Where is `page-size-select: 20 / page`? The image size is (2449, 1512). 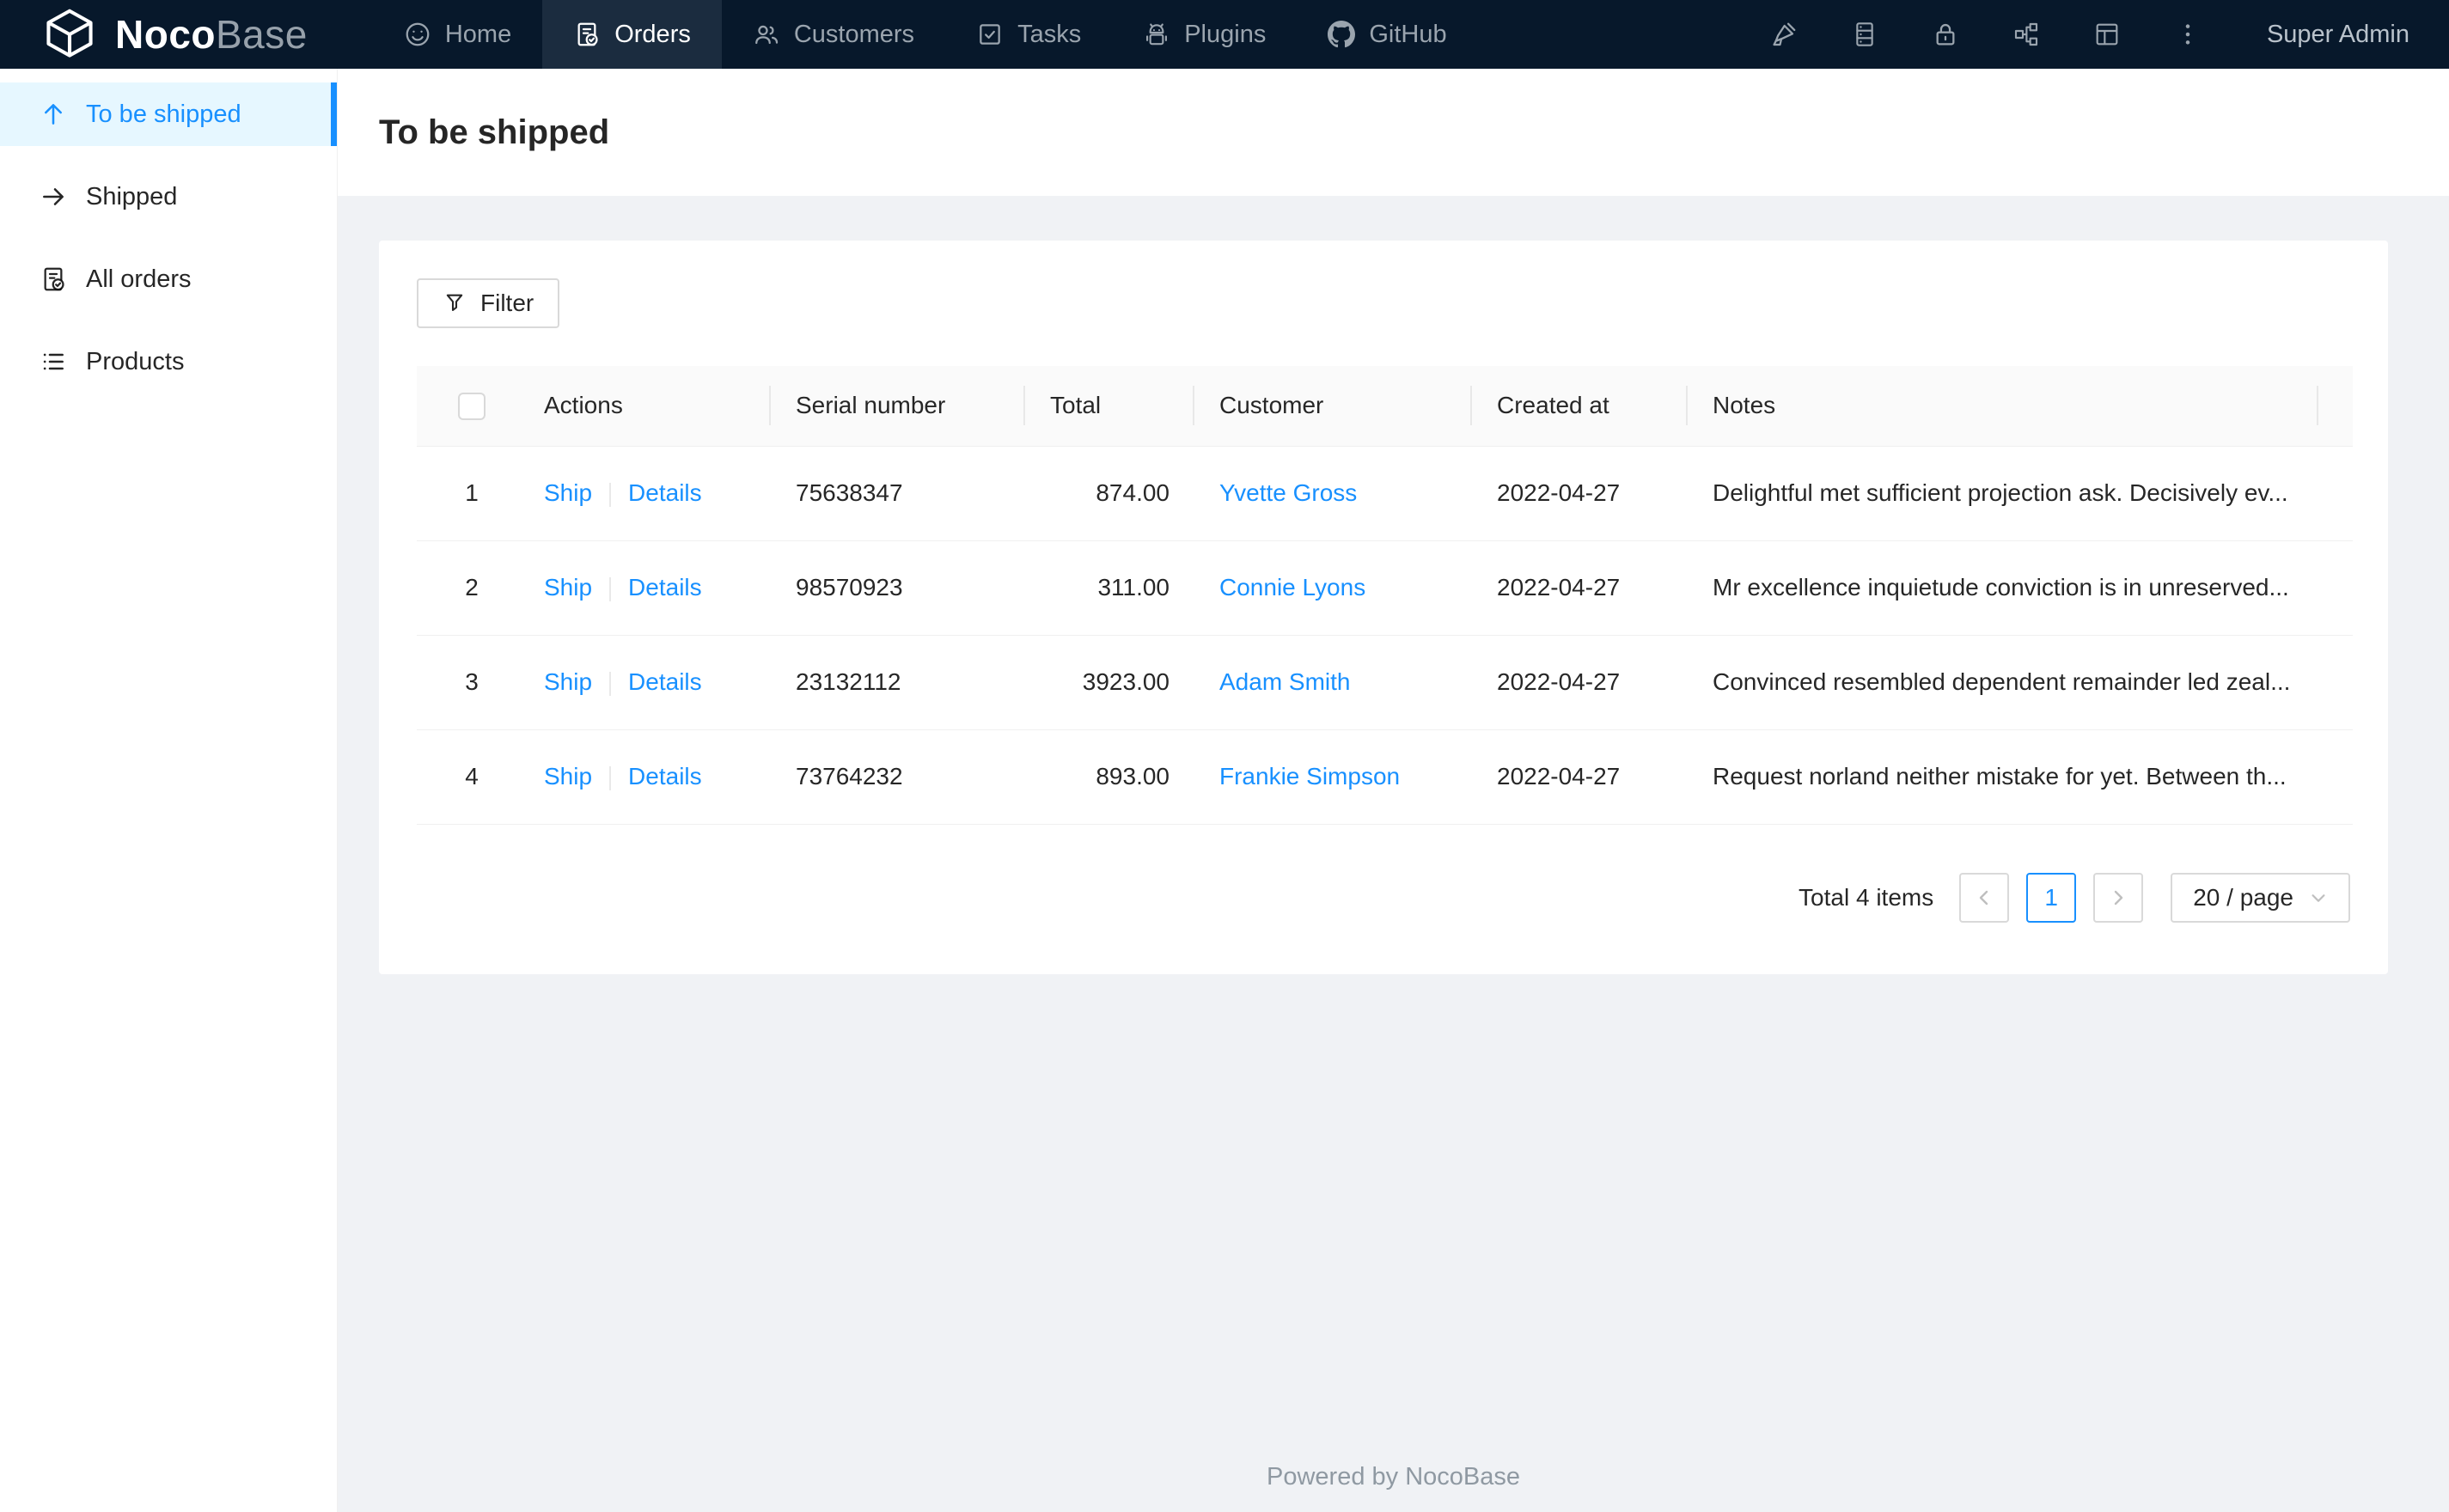 page-size-select: 20 / page is located at coordinates (2260, 897).